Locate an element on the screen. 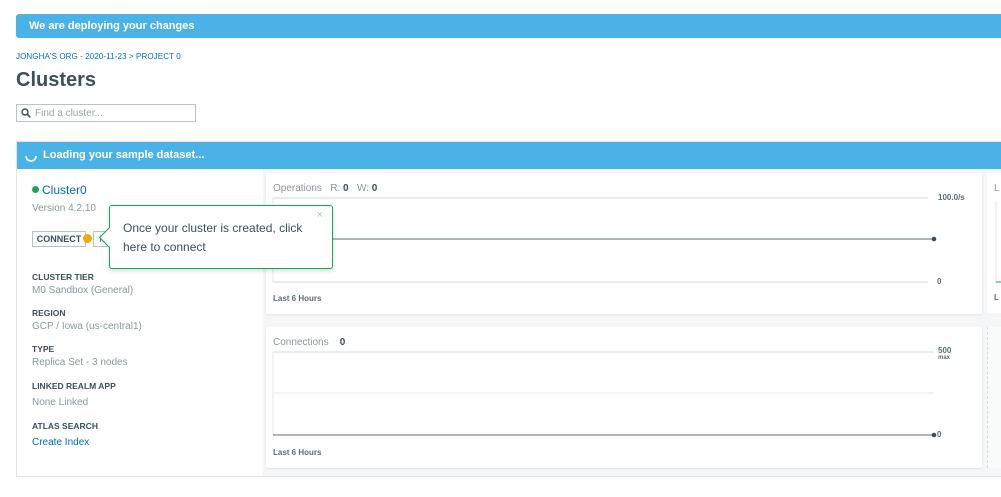 The image size is (1001, 497). status-dot-icon is located at coordinates (35, 189).